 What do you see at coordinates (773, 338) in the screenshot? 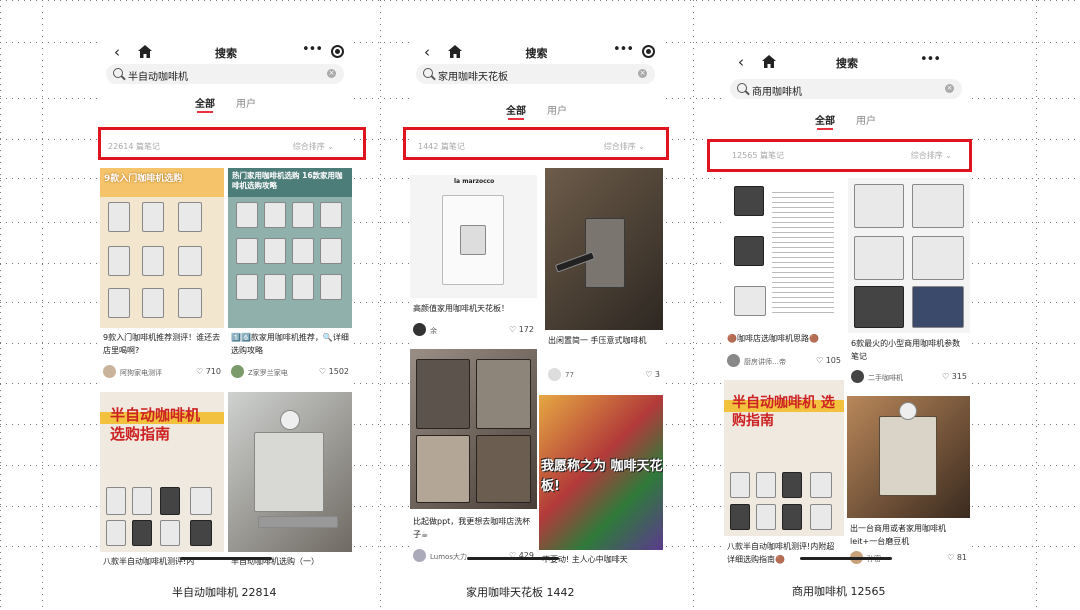
I see `note-caption: 🟤咖啡店选咖啡机思路🟤` at bounding box center [773, 338].